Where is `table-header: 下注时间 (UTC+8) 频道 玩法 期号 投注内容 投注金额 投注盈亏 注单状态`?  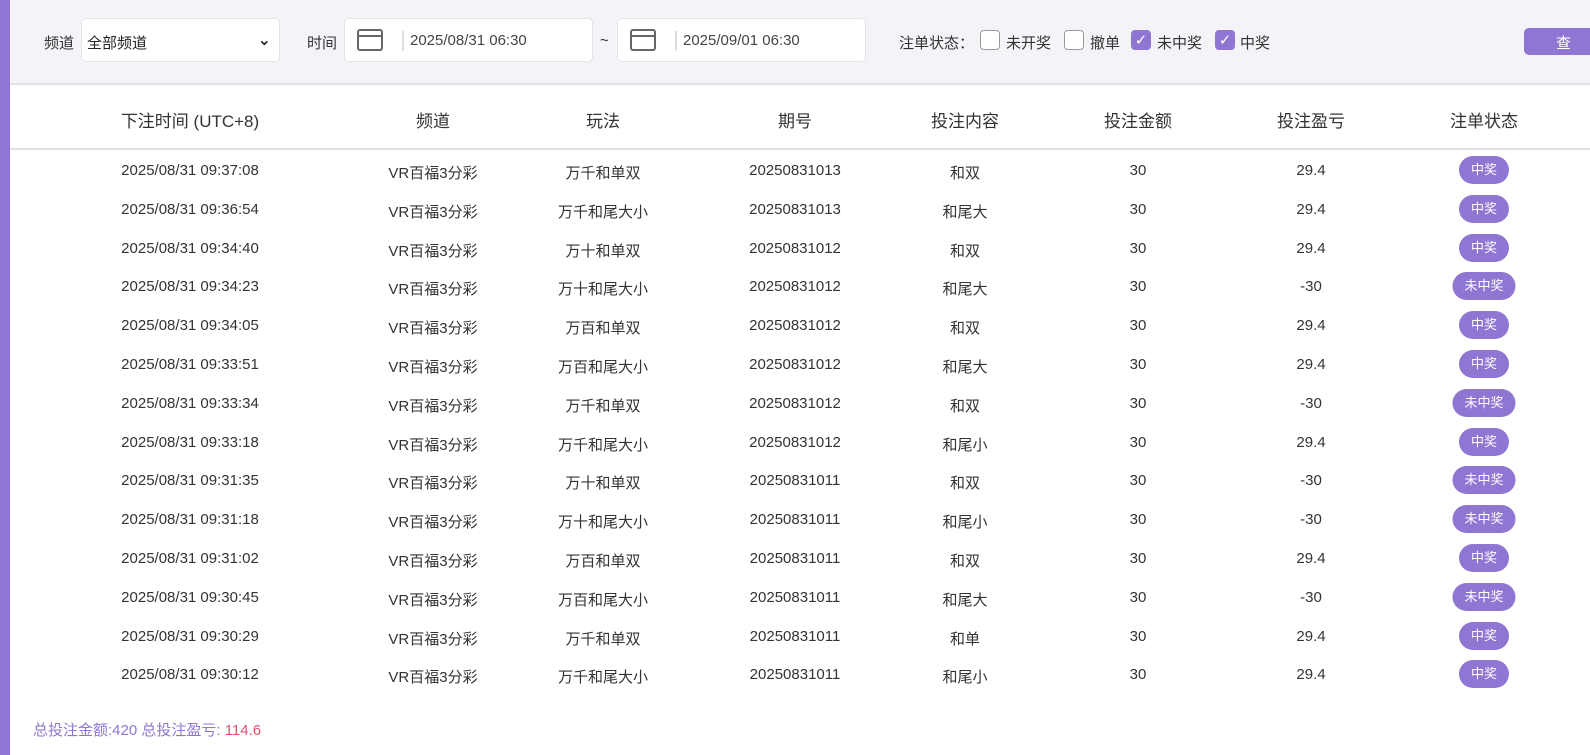
table-header: 下注时间 (UTC+8) 频道 玩法 期号 投注内容 投注金额 投注盈亏 注单状态 is located at coordinates (800, 118).